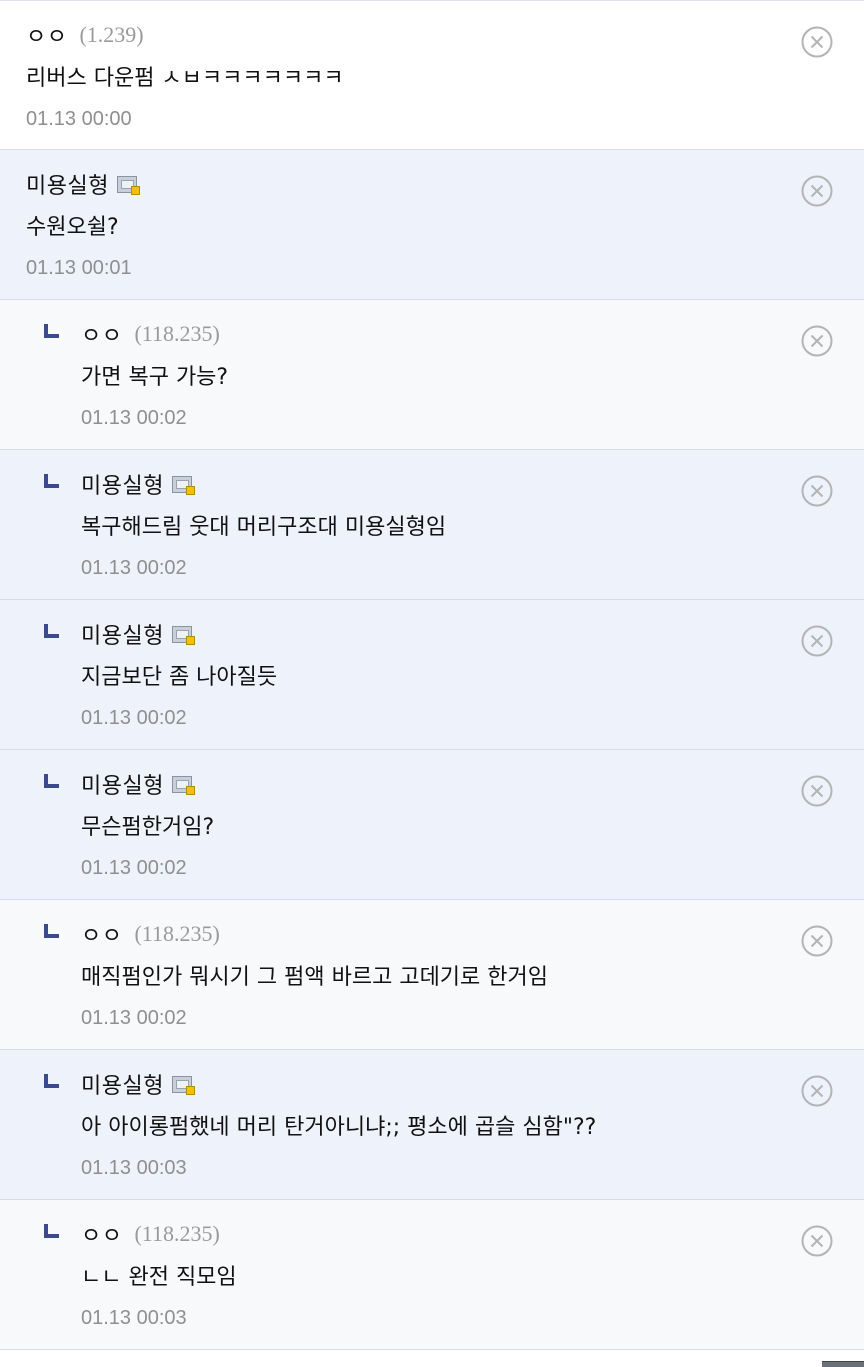 The image size is (864, 1367). I want to click on comment-text: 지금보단 좀 나아질듯, so click(179, 677).